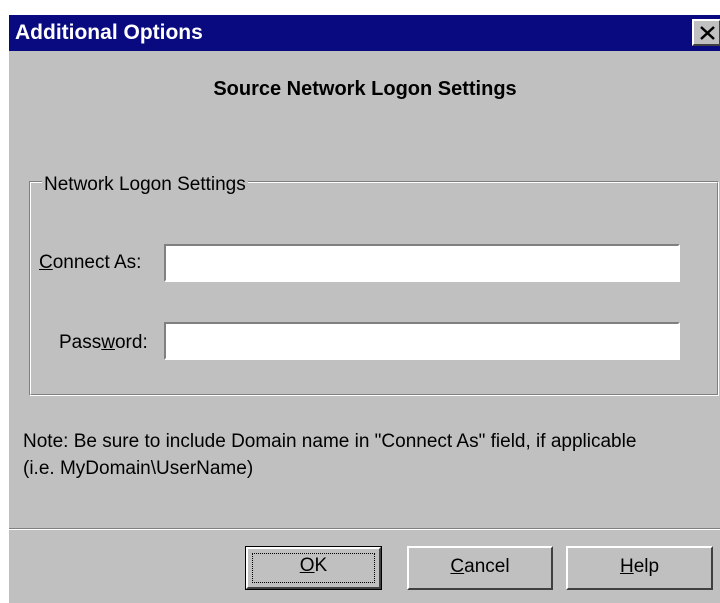  What do you see at coordinates (313, 568) in the screenshot?
I see `ok-button: OK` at bounding box center [313, 568].